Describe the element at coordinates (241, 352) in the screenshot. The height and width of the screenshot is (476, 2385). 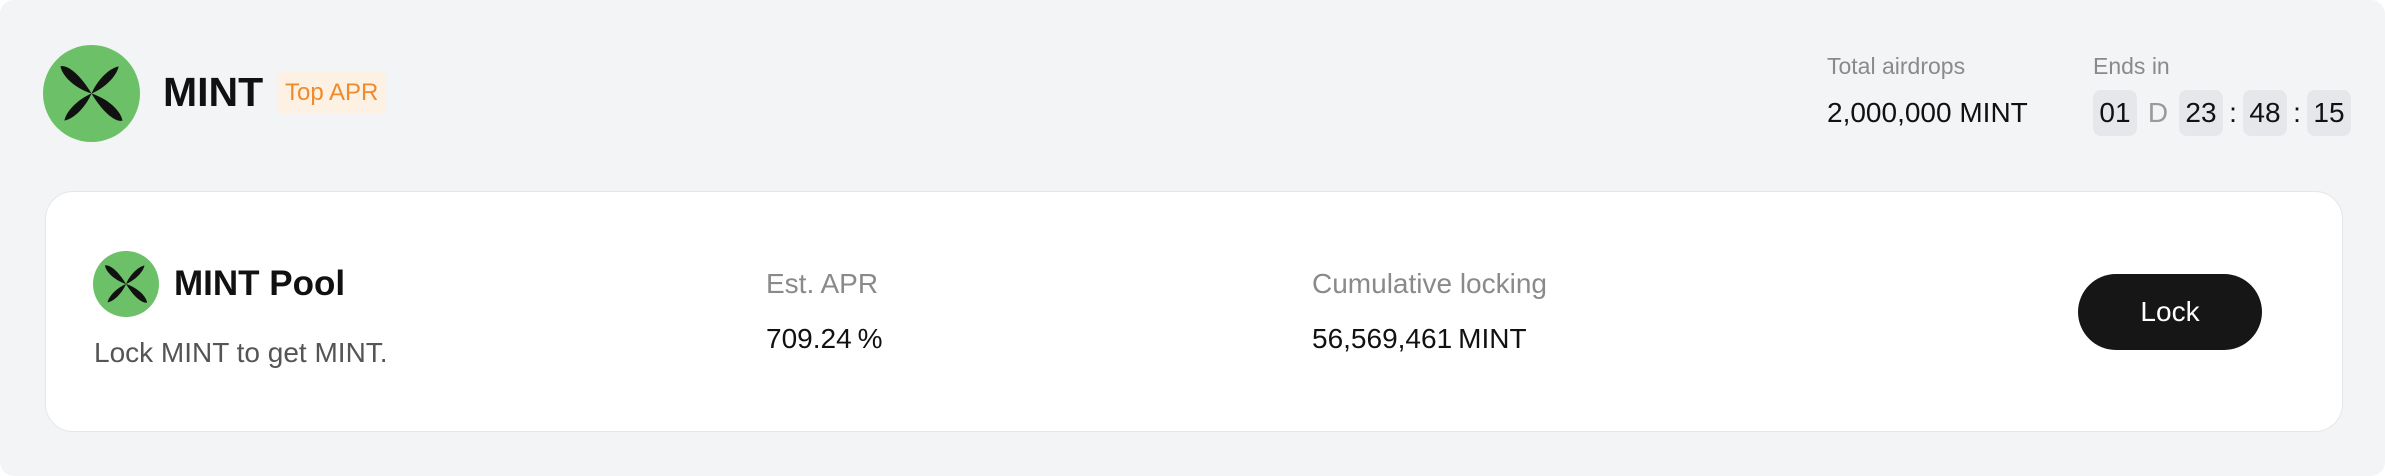
I see `pool-description: Lock MINT to get MINT.` at that location.